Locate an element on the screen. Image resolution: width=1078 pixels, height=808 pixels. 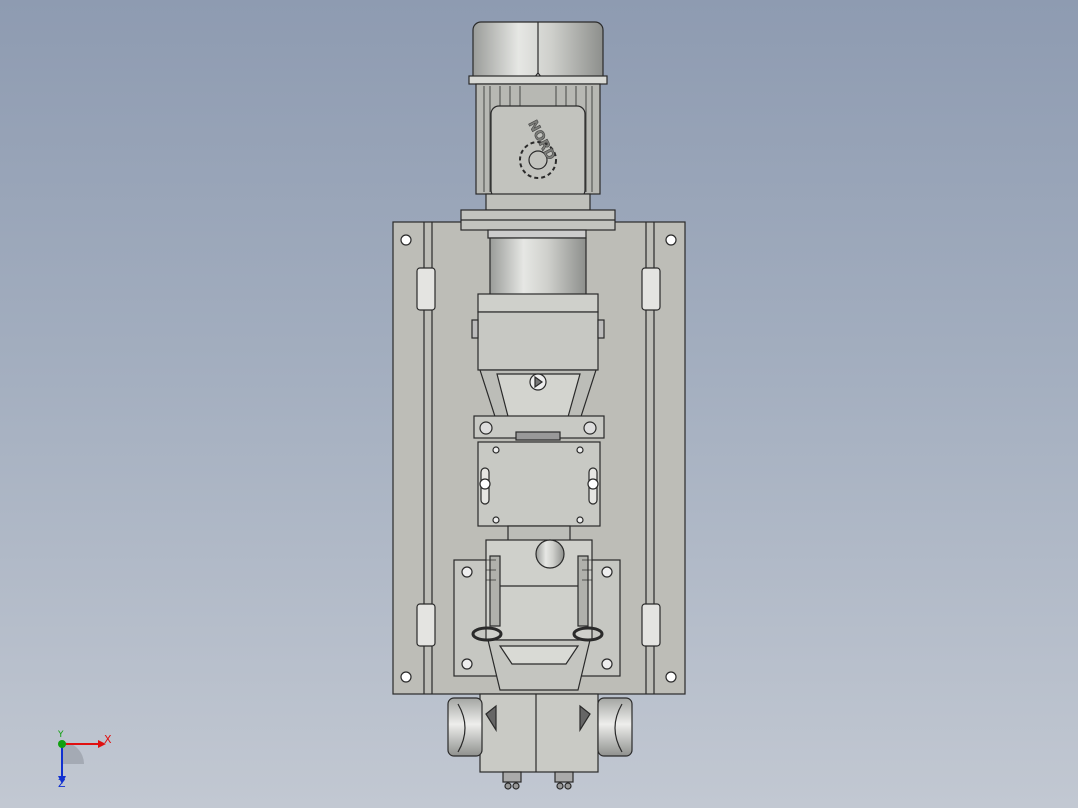
pump-body is located at coordinates (540, 741).